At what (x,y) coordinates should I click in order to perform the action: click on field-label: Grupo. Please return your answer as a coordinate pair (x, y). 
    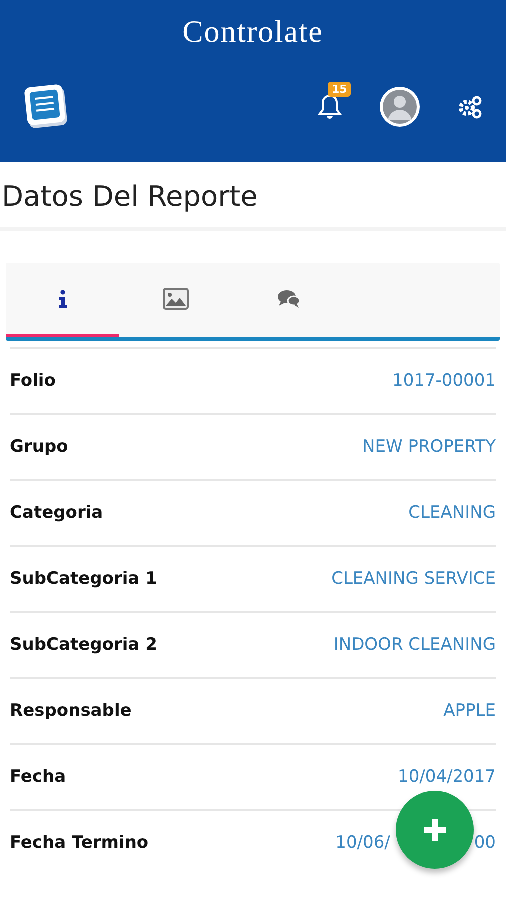
    Looking at the image, I should click on (39, 447).